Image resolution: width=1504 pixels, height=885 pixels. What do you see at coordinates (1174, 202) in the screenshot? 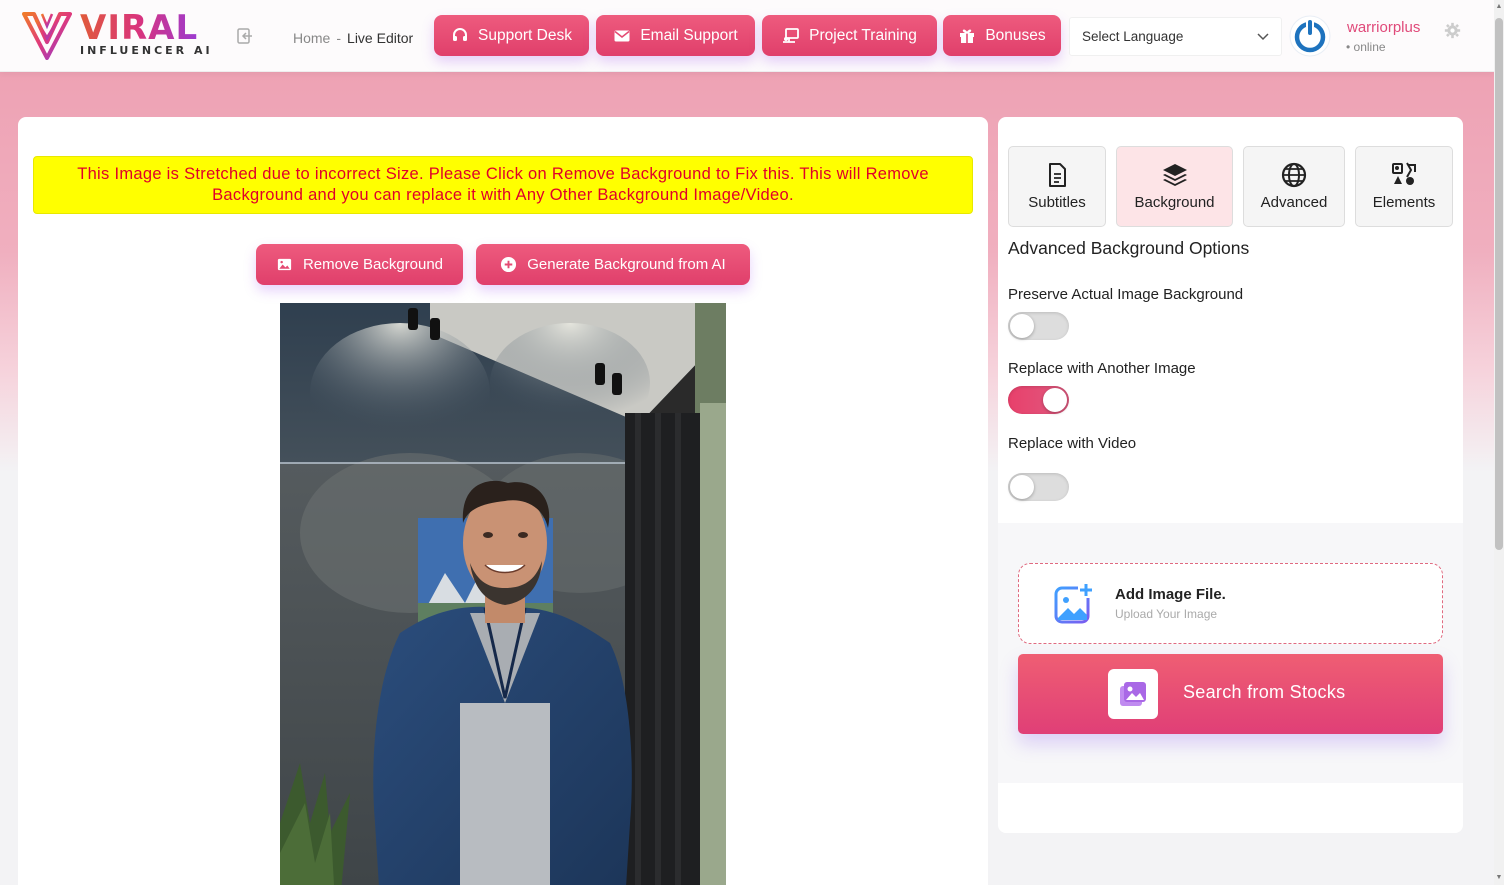
I see `tab-background-label: Background` at bounding box center [1174, 202].